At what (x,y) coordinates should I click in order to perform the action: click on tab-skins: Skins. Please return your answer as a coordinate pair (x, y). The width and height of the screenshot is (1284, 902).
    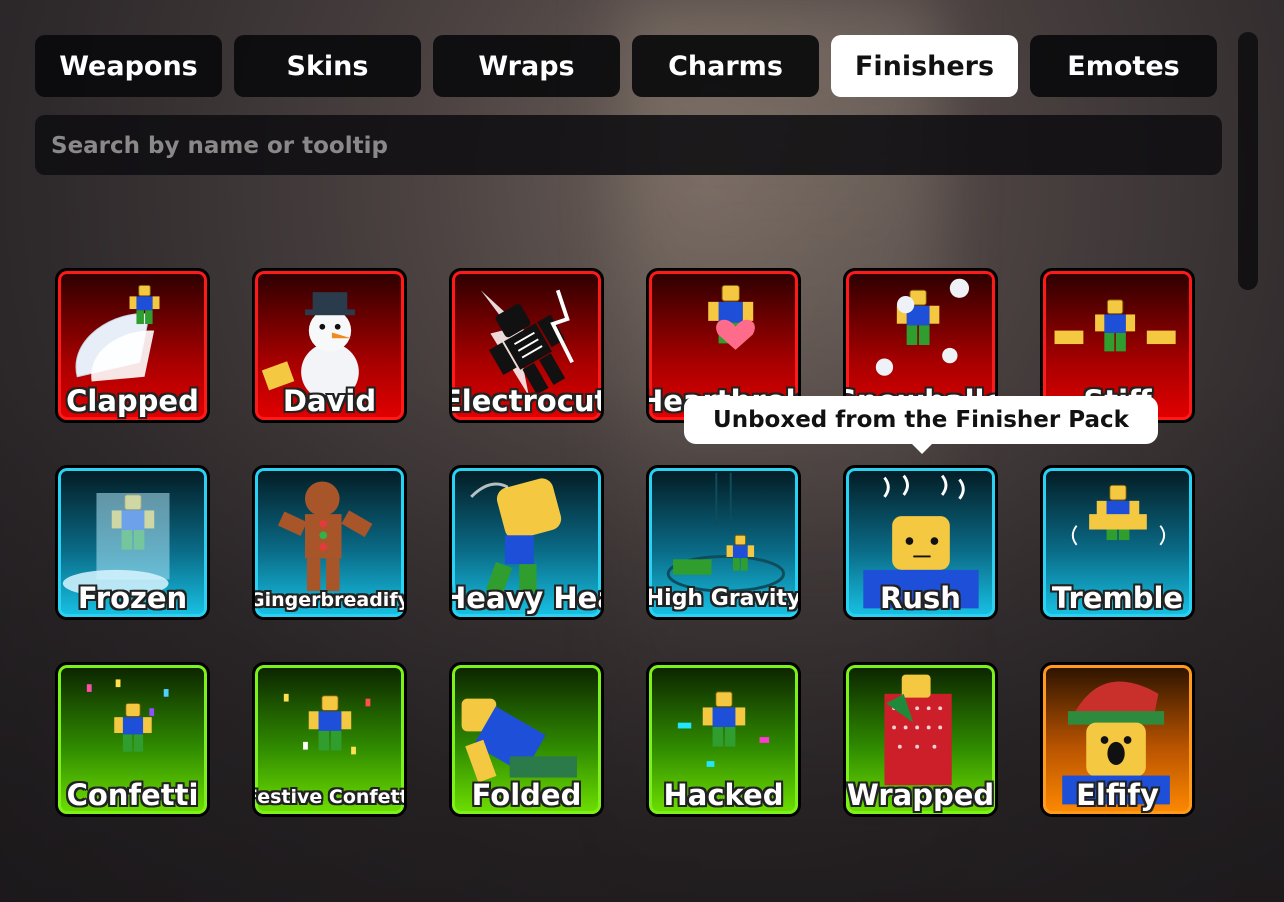
    Looking at the image, I should click on (327, 66).